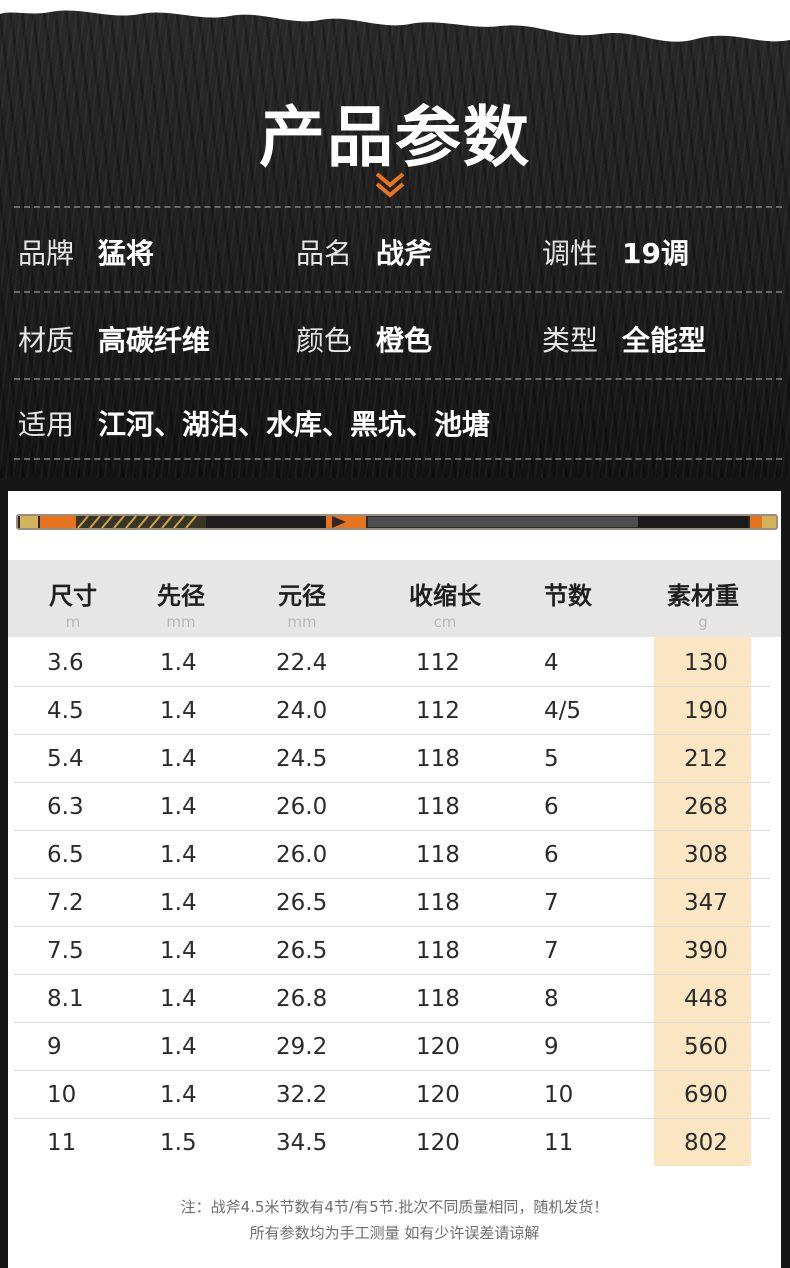 The height and width of the screenshot is (1268, 790). I want to click on table-cell: 448, so click(706, 999).